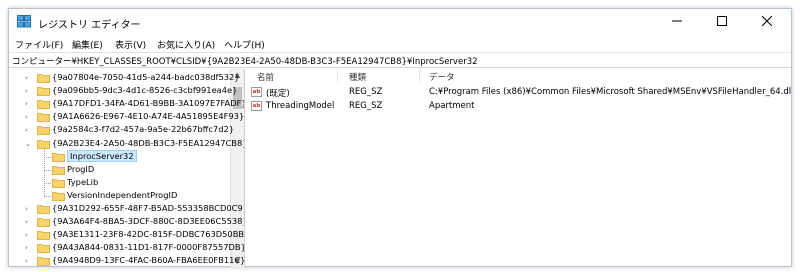  What do you see at coordinates (143, 129) in the screenshot?
I see `tree-key-label: {9a2584c3-f7d2-457a-9a5e-22b67bffc7d2}` at bounding box center [143, 129].